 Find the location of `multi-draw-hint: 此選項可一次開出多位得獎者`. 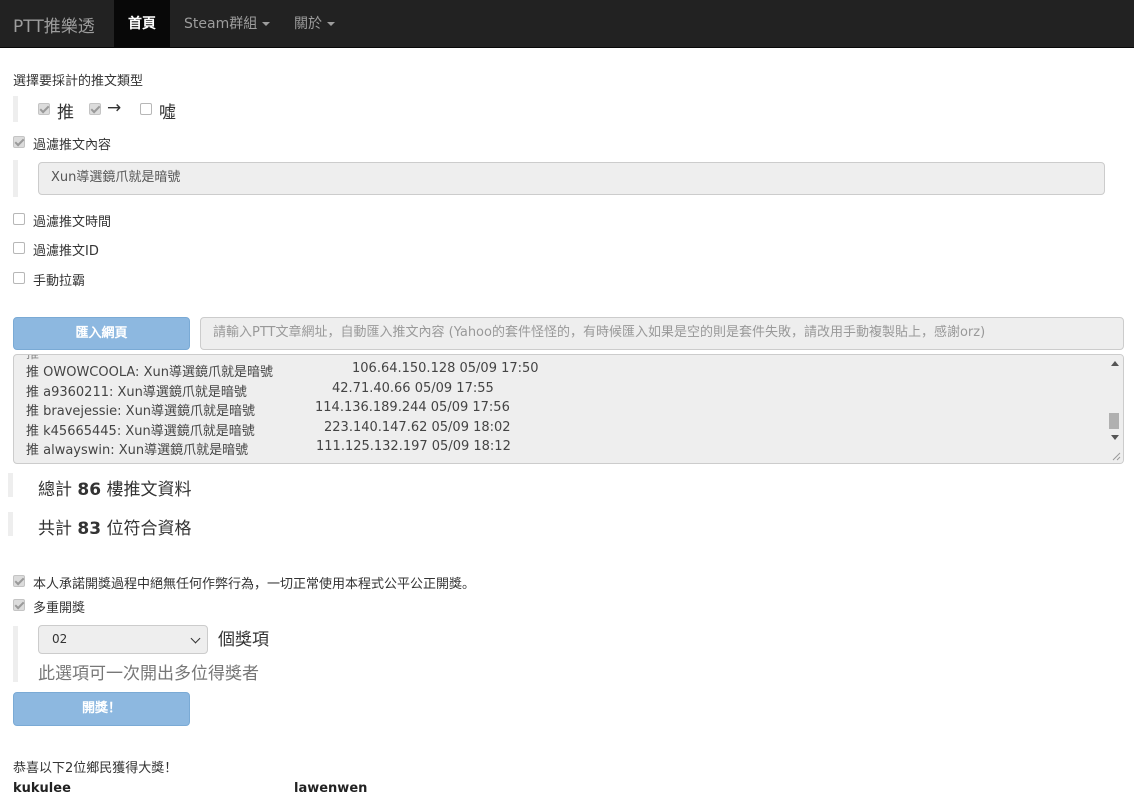

multi-draw-hint: 此選項可一次開出多位得獎者 is located at coordinates (148, 674).